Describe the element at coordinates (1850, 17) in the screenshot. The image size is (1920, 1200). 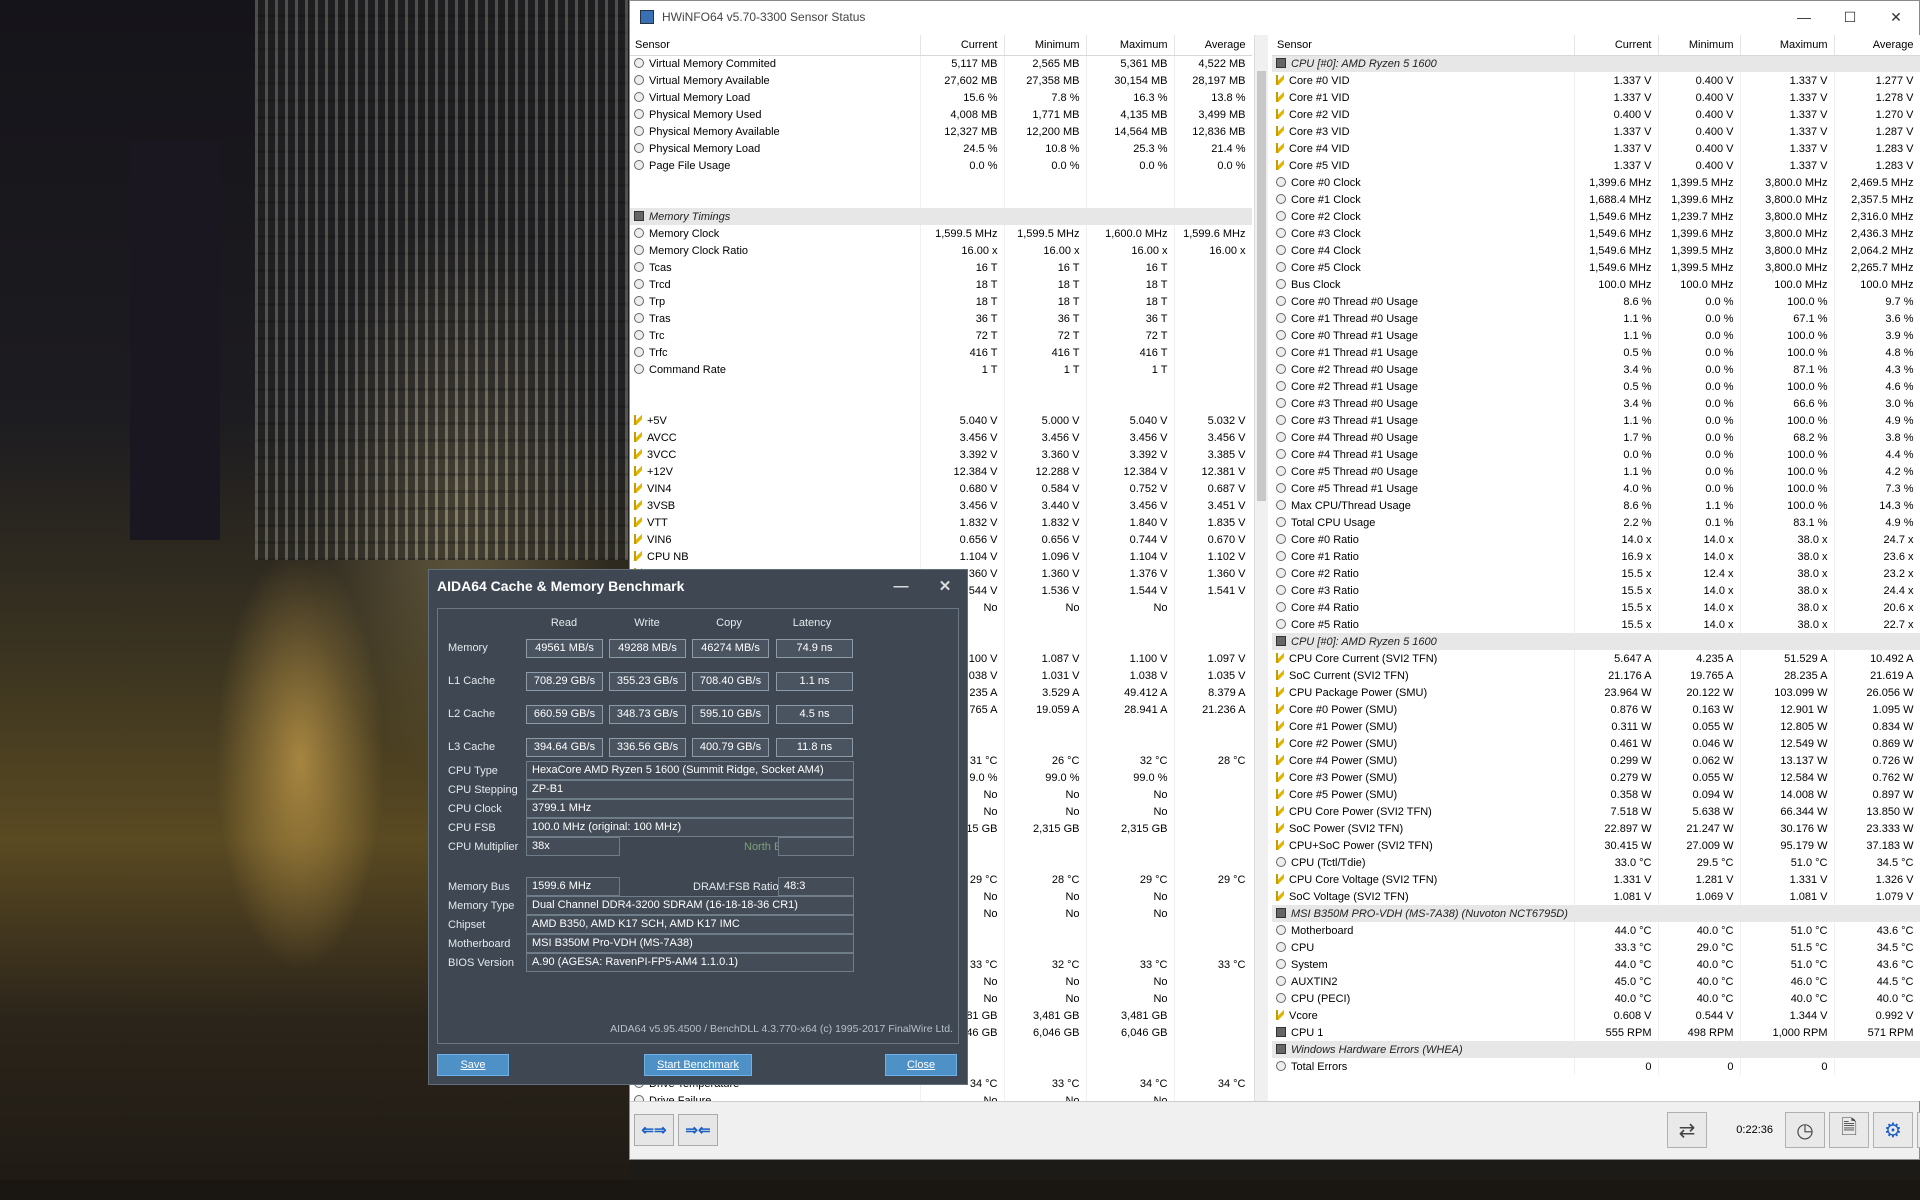
I see `maximize-button: ☐` at that location.